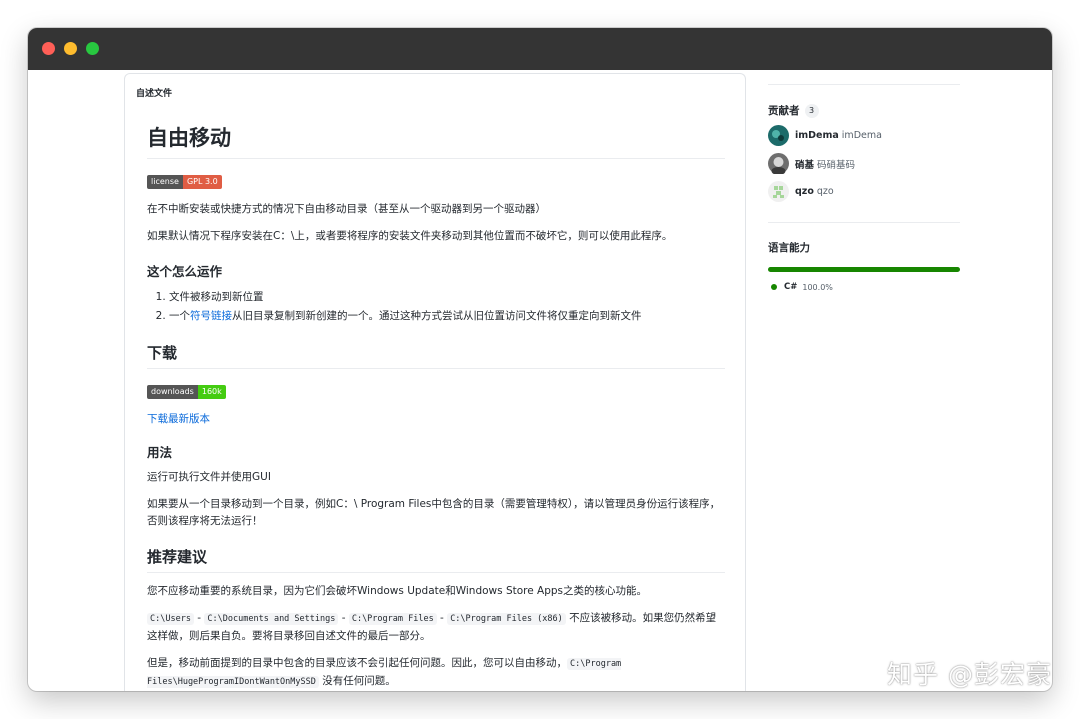 The height and width of the screenshot is (719, 1080). Describe the element at coordinates (92, 48) in the screenshot. I see `maximize-button` at that location.